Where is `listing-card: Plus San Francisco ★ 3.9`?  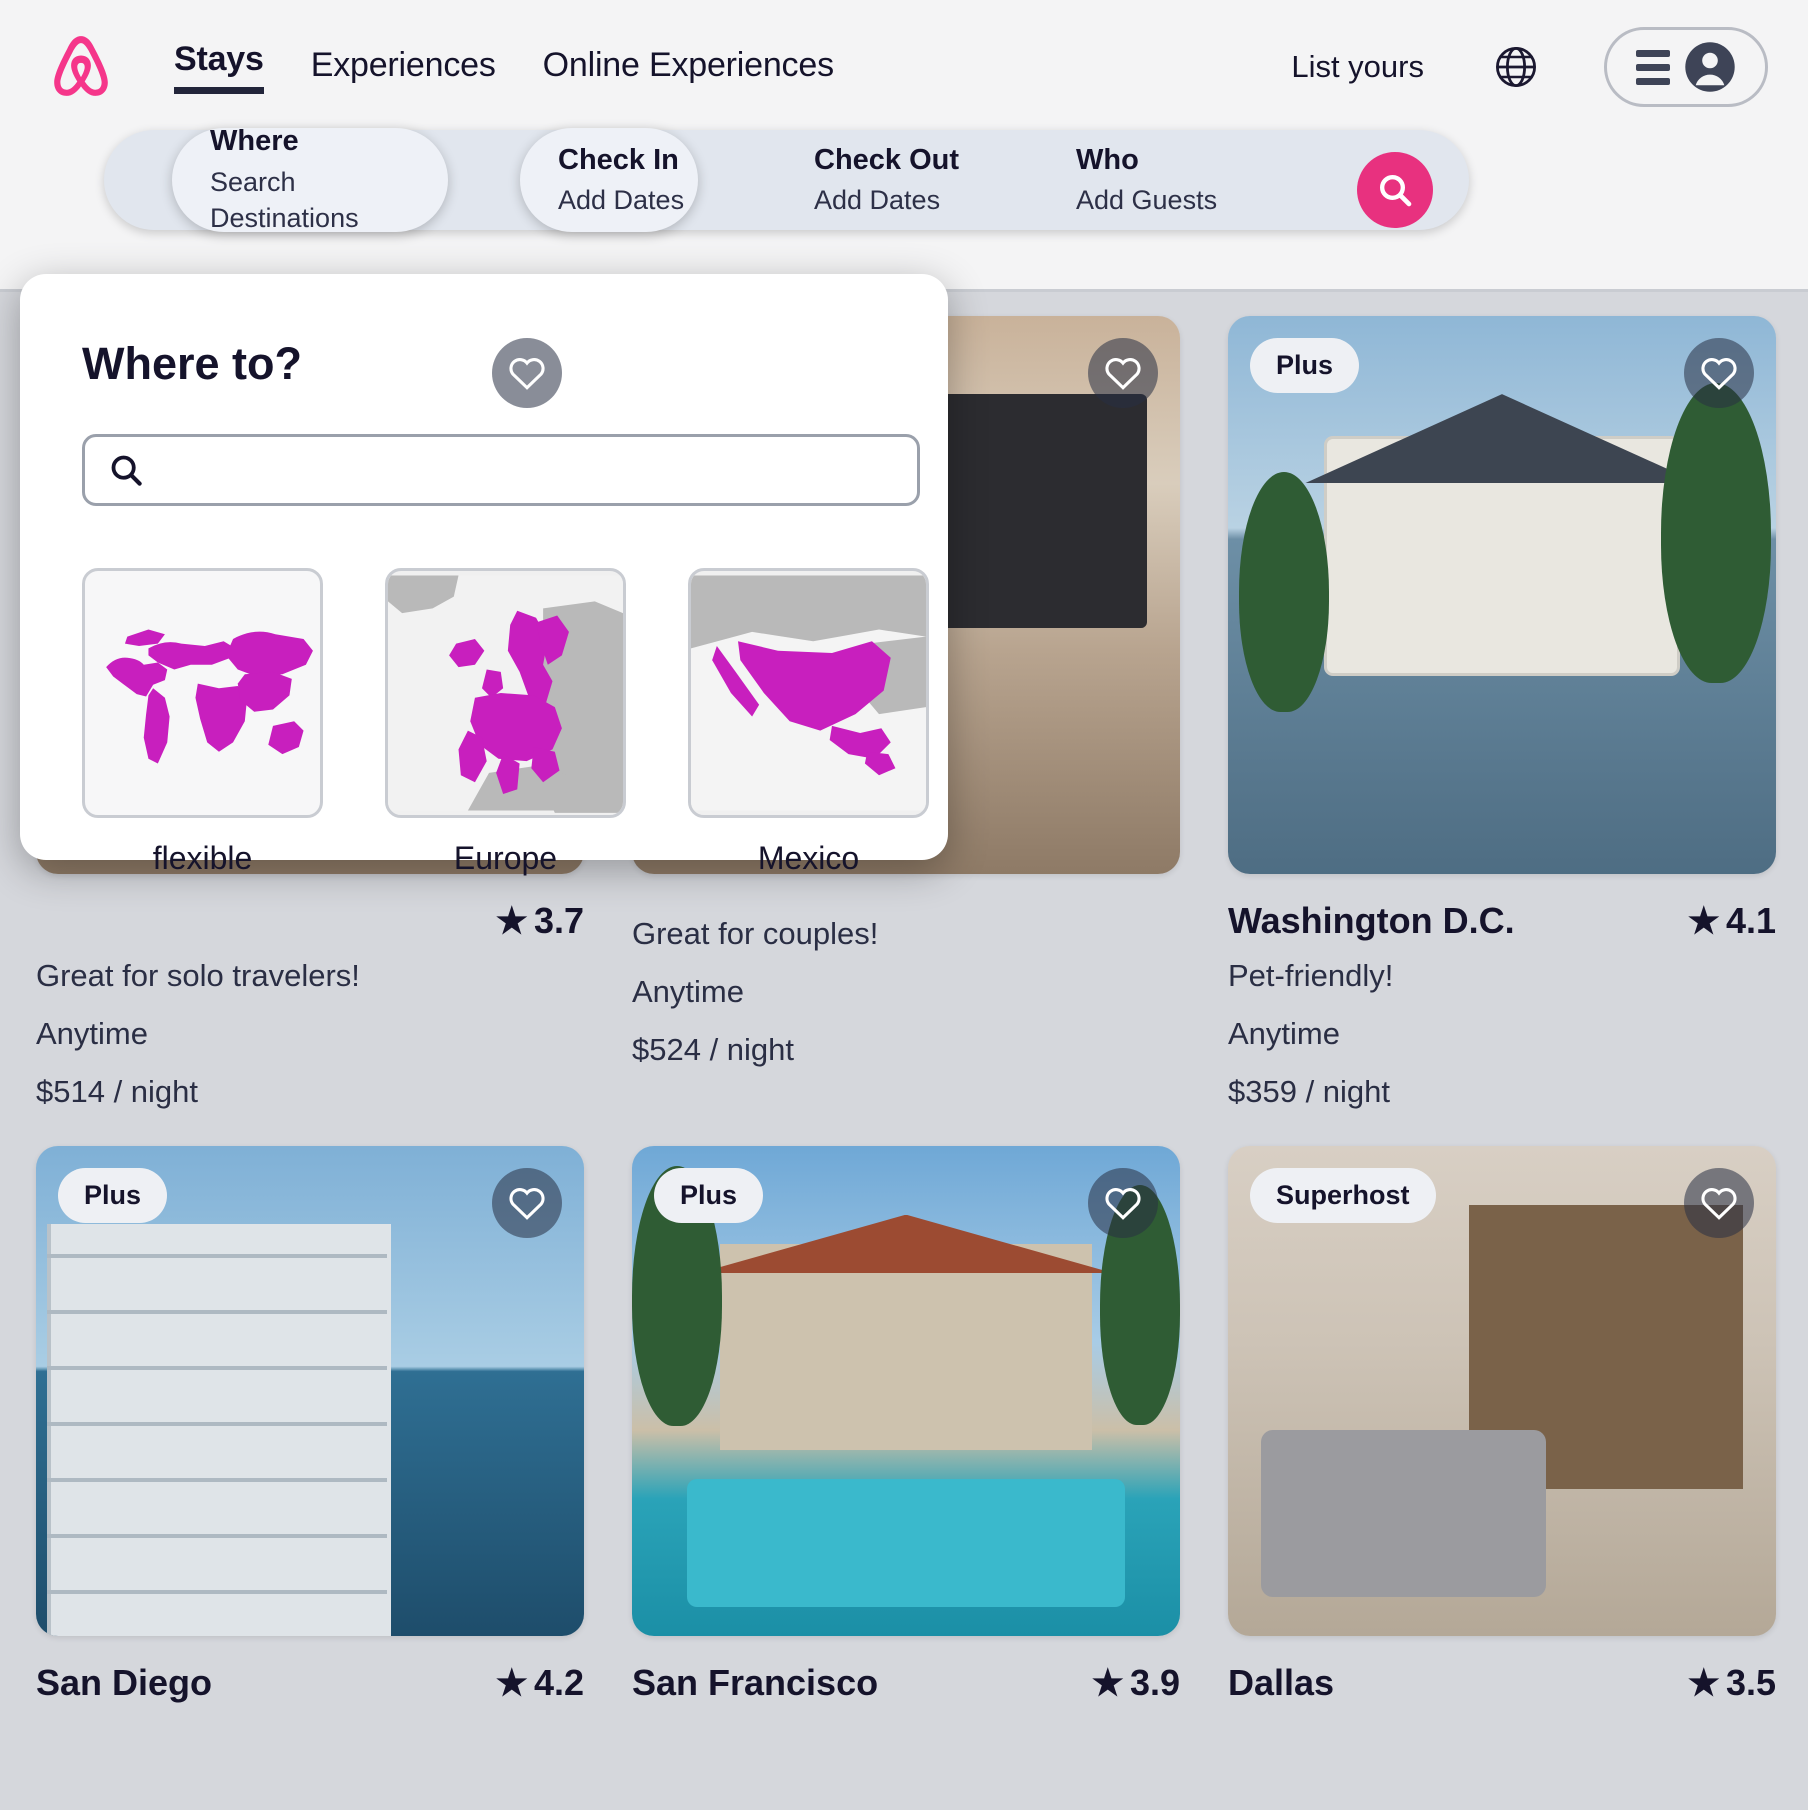 listing-card: Plus San Francisco ★ 3.9 is located at coordinates (906, 1425).